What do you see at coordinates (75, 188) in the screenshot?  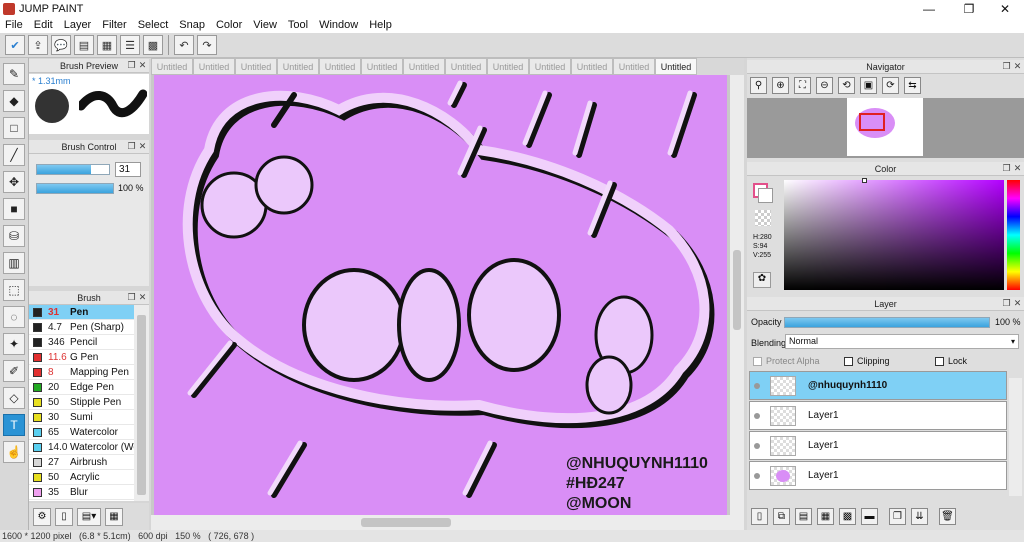 I see `brush-opacity-slider` at bounding box center [75, 188].